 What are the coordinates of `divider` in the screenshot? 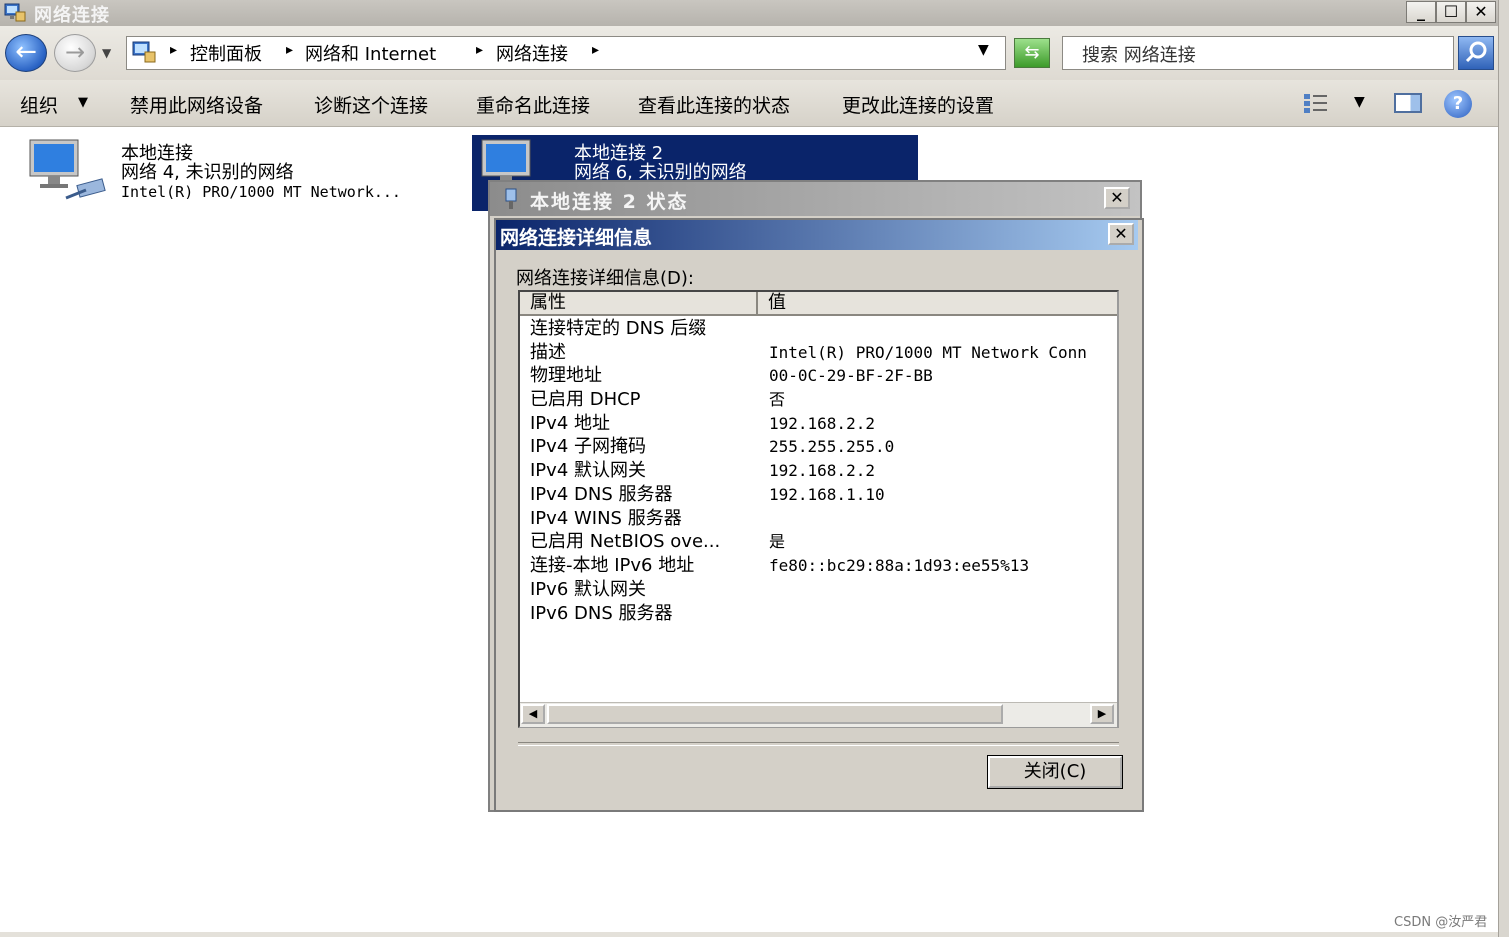 It's located at (818, 744).